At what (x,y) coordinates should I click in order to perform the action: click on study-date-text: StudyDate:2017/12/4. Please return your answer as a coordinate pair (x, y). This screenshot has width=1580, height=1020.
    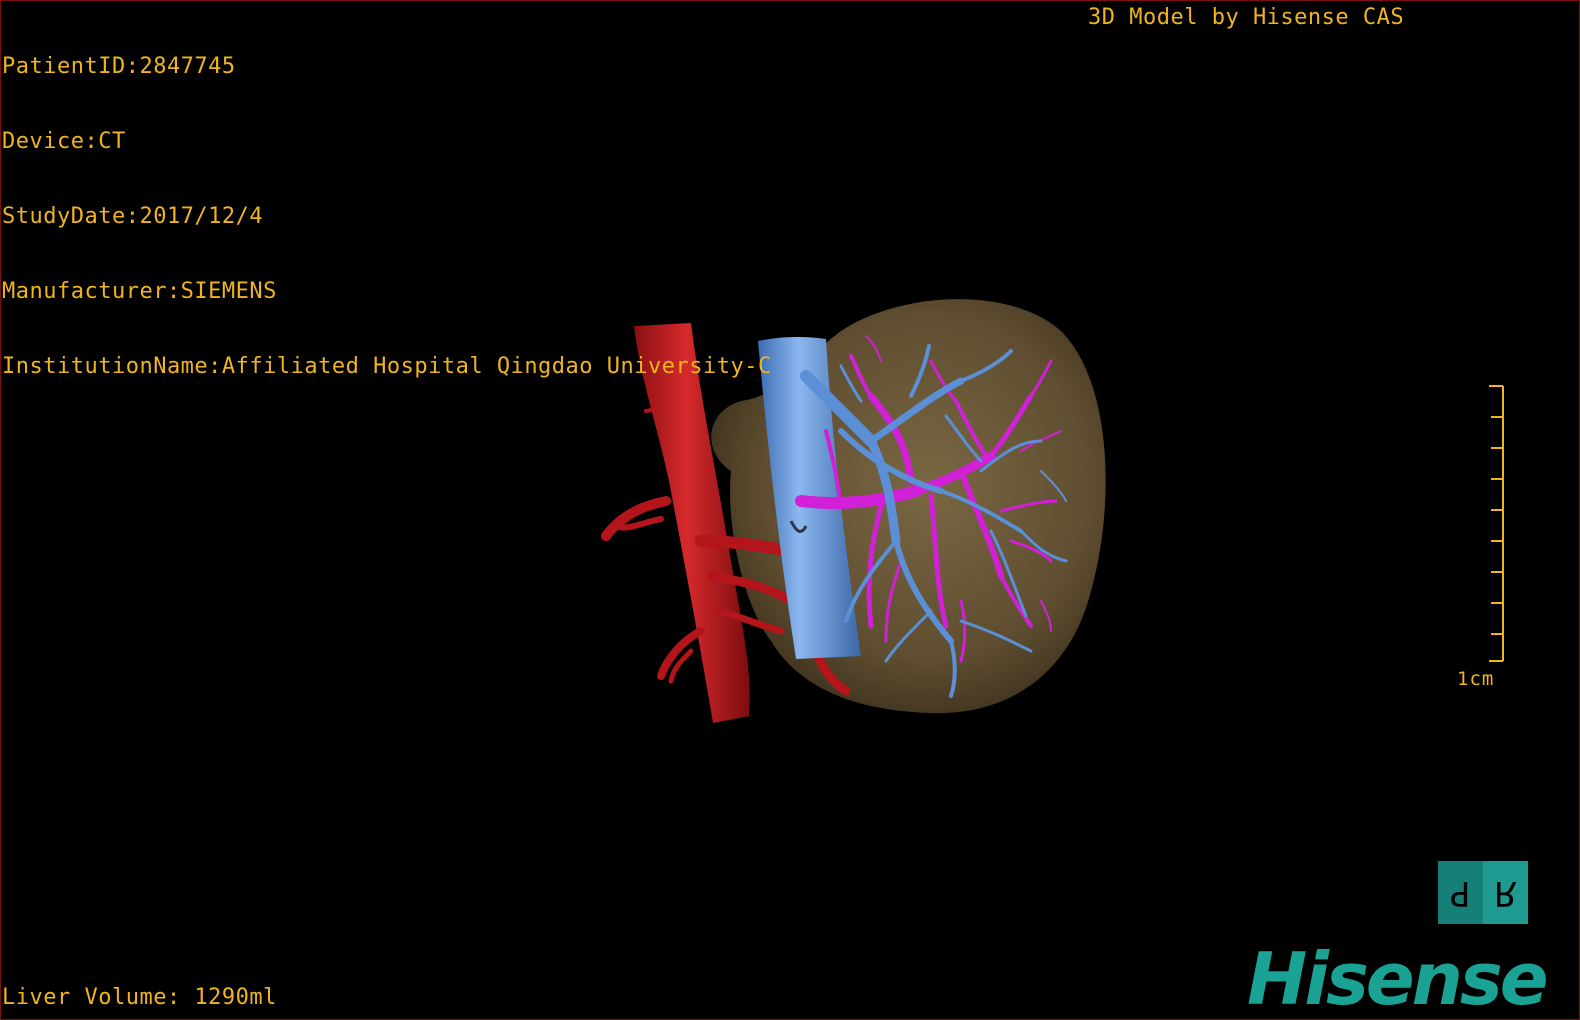
    Looking at the image, I should click on (133, 216).